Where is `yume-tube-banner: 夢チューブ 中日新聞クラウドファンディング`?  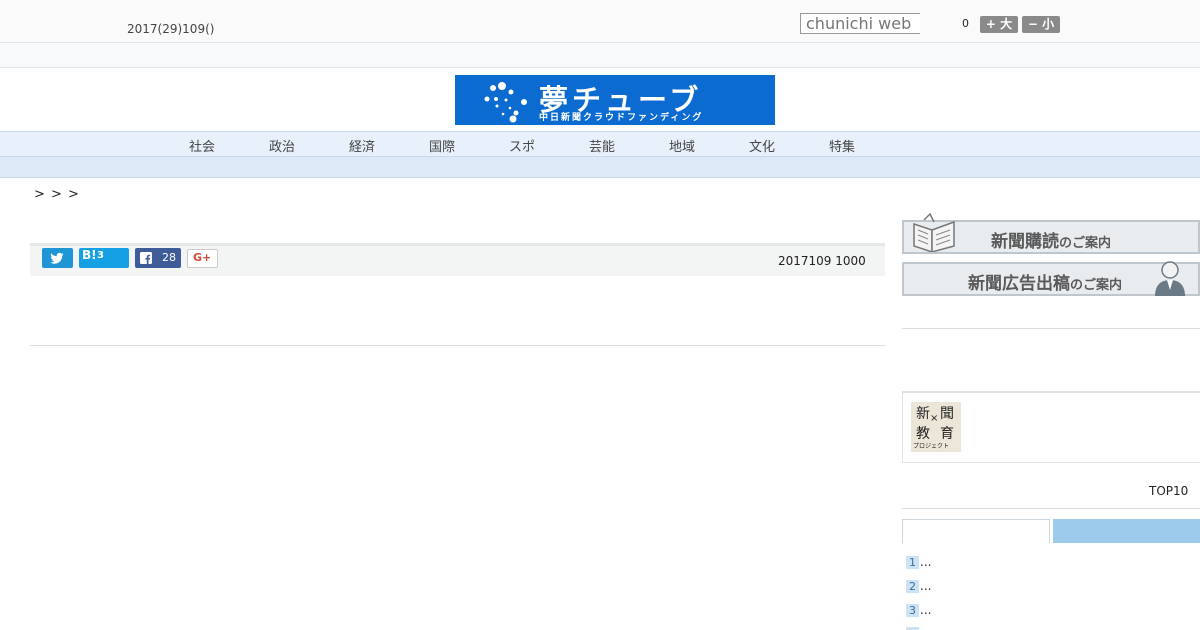 yume-tube-banner: 夢チューブ 中日新聞クラウドファンディング is located at coordinates (615, 100).